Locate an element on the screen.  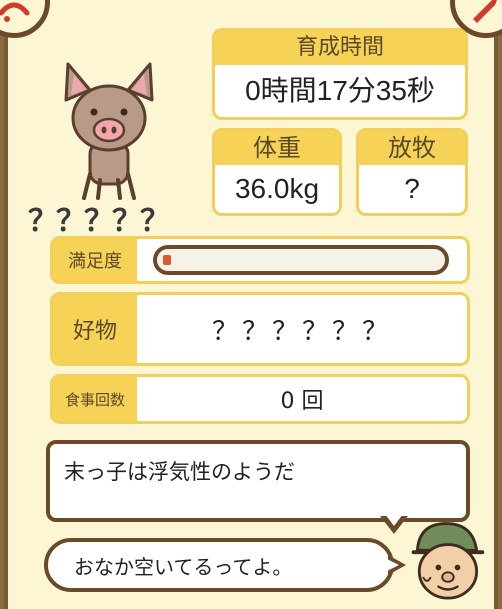
trait-message-bubble: 末っ子は浮気性のようだ is located at coordinates (258, 481).